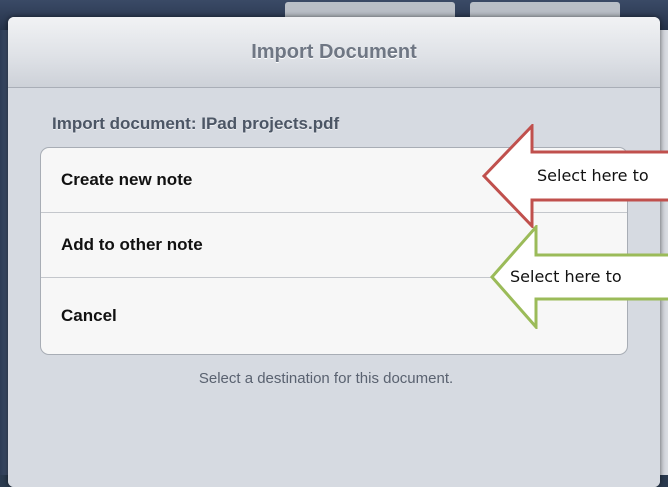 The height and width of the screenshot is (487, 668). Describe the element at coordinates (593, 175) in the screenshot. I see `red-callout-text: Select here to` at that location.